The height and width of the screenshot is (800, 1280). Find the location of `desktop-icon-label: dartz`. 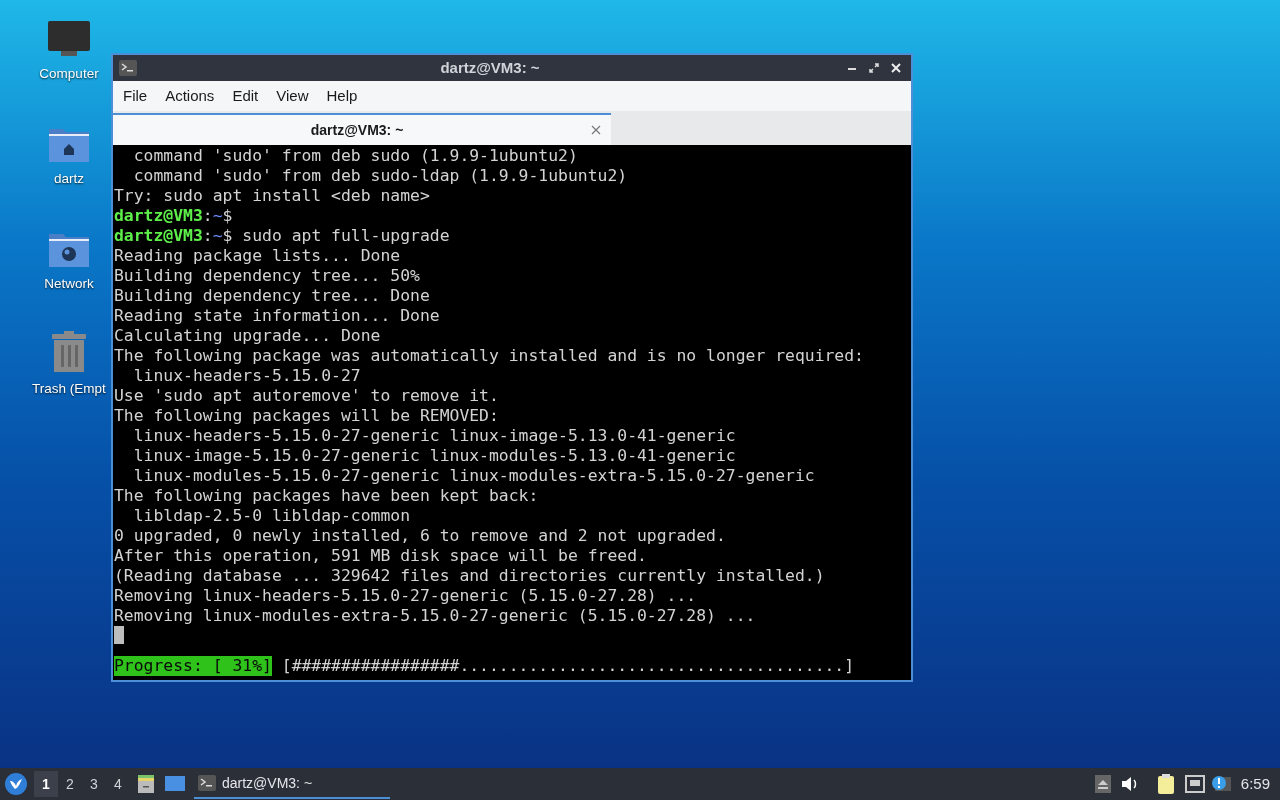

desktop-icon-label: dartz is located at coordinates (69, 179).